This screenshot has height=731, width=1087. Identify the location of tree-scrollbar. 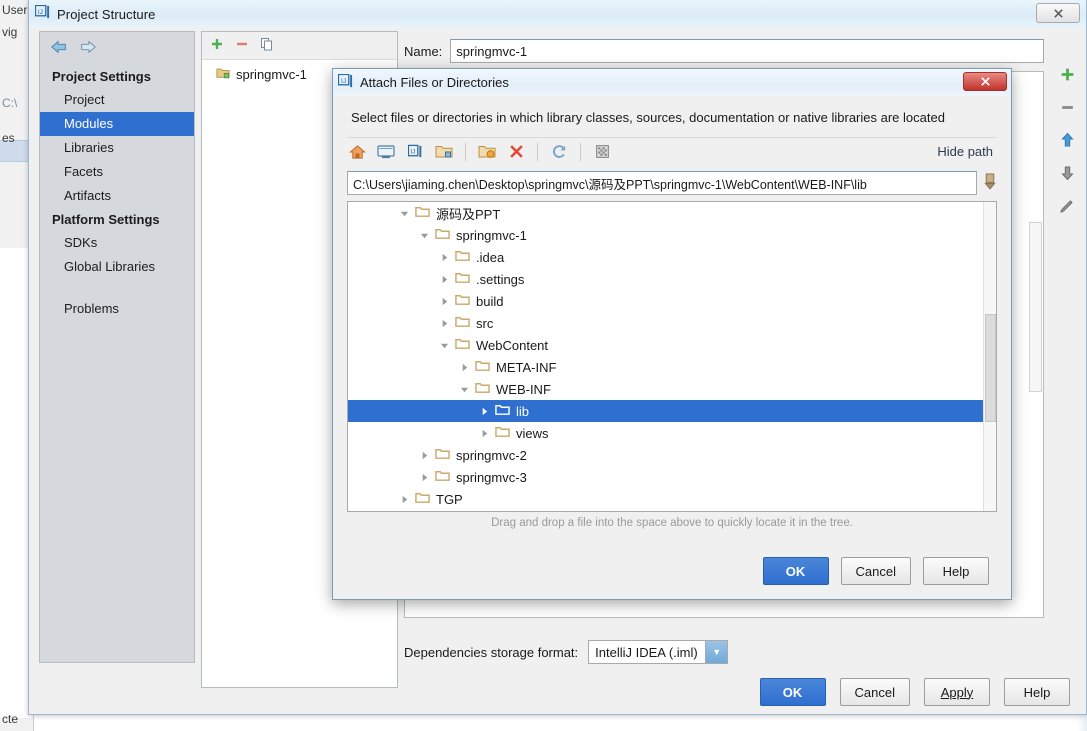
(989, 356).